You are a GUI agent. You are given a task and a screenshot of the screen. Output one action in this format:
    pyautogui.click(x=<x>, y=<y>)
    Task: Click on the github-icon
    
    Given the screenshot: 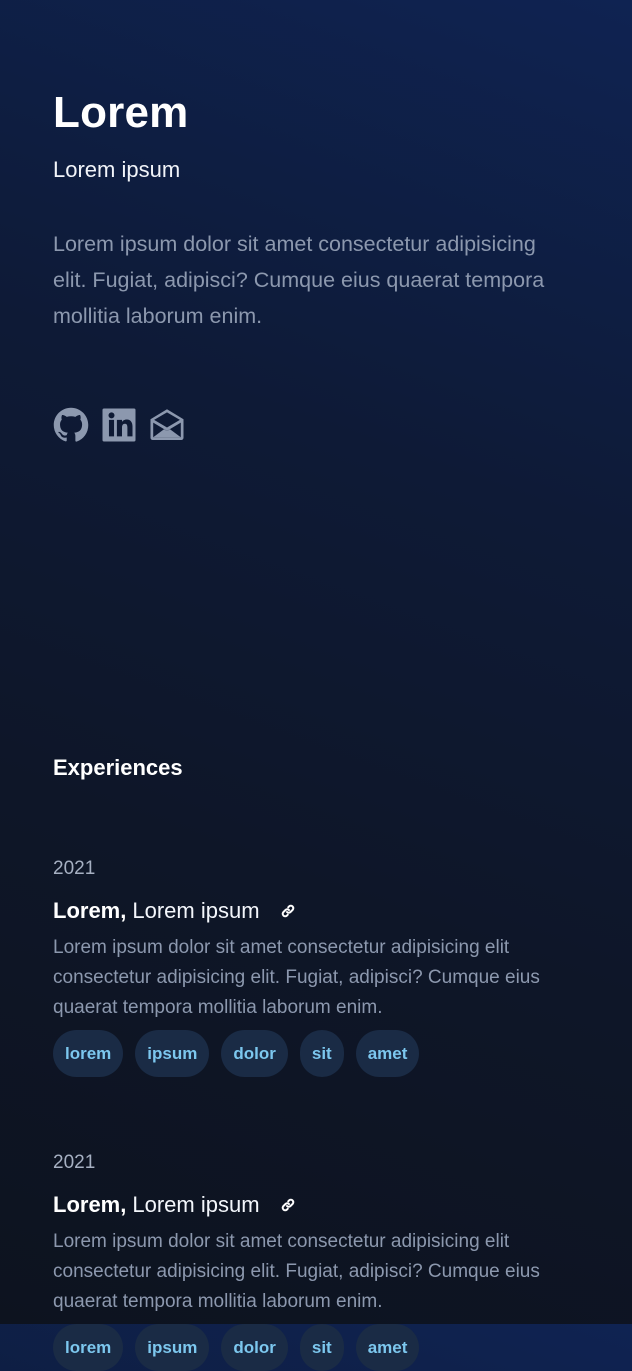 What is the action you would take?
    pyautogui.click(x=71, y=424)
    